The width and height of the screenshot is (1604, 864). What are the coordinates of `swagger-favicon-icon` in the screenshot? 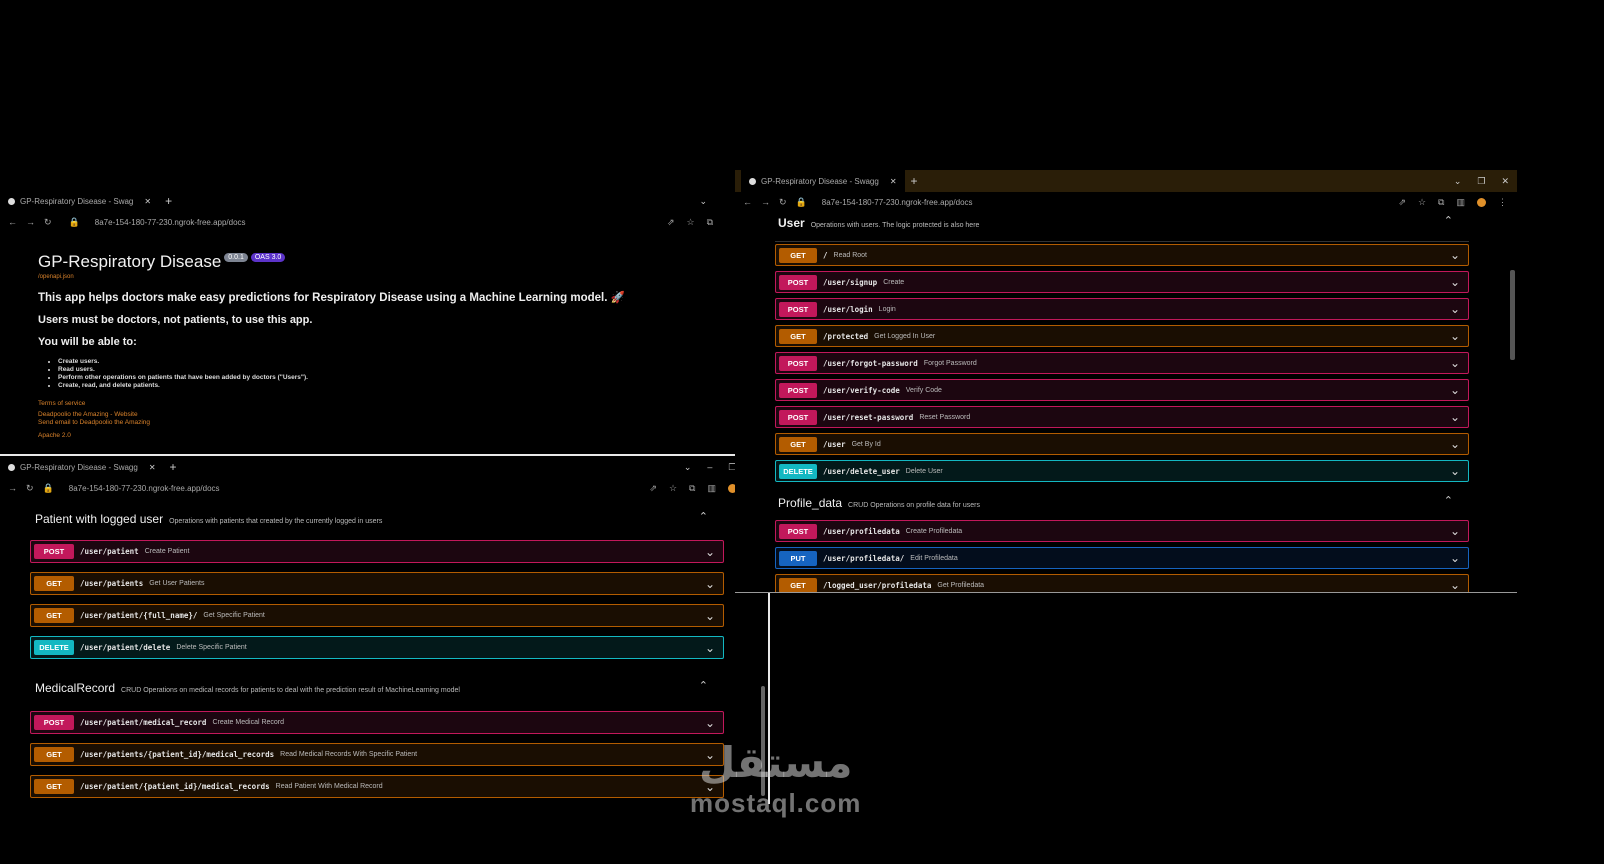 It's located at (11, 467).